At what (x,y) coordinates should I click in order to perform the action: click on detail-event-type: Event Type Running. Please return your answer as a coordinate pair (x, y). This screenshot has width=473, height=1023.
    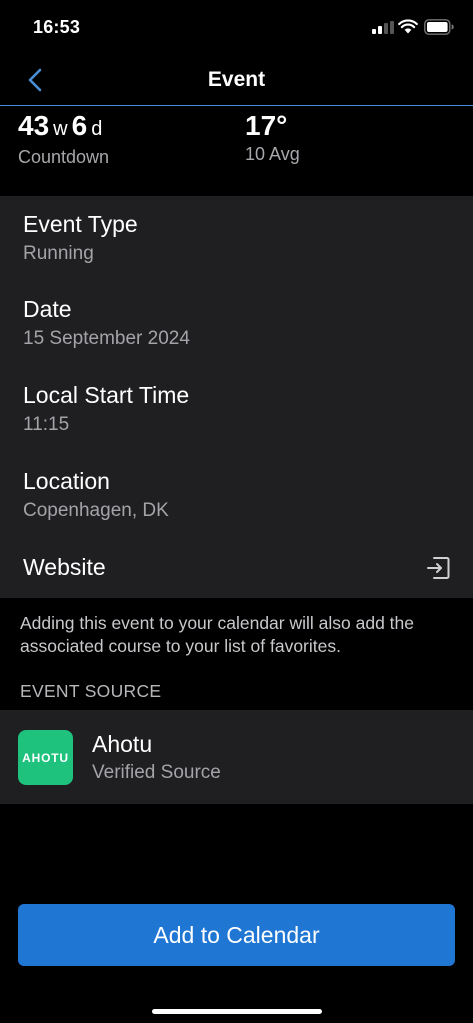
    Looking at the image, I should click on (80, 238).